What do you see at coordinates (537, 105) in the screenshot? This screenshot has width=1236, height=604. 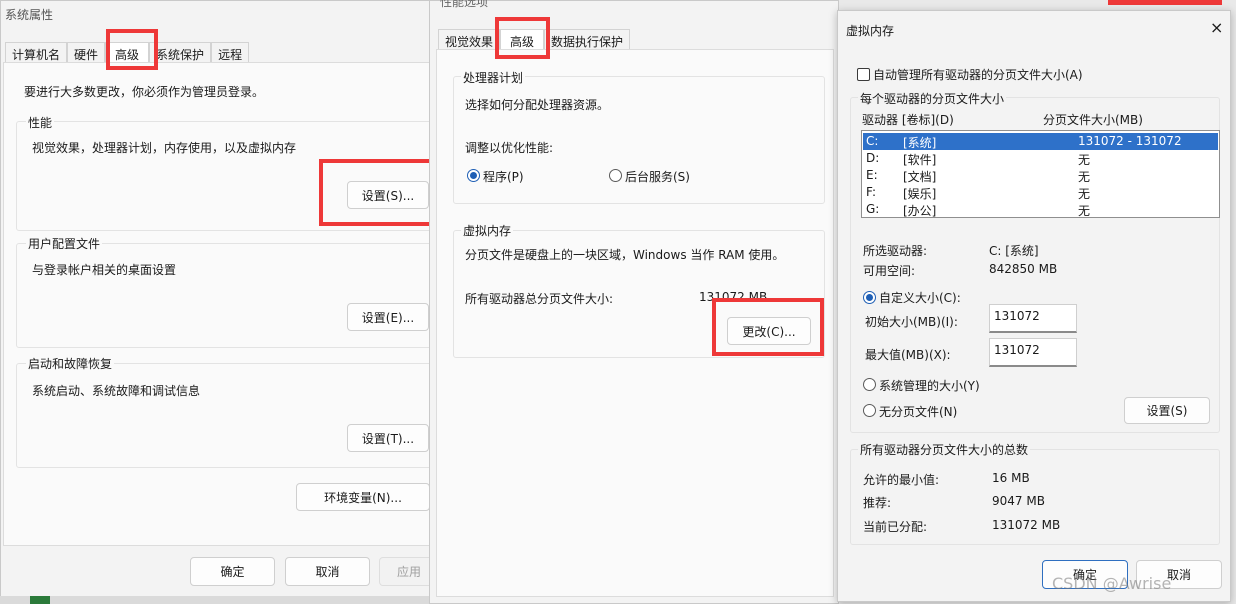 I see `processor-desc: 选择如何分配处理器资源。` at bounding box center [537, 105].